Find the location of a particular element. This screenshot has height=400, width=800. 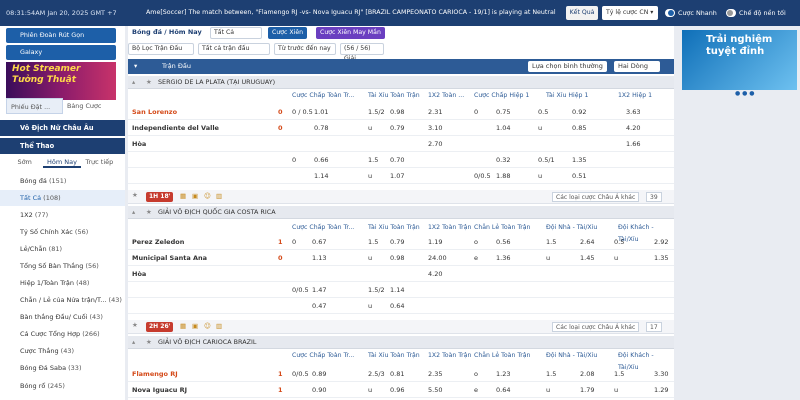

sport-menu-item: Cá Cược Tổng Hợp (266) is located at coordinates (62, 334).